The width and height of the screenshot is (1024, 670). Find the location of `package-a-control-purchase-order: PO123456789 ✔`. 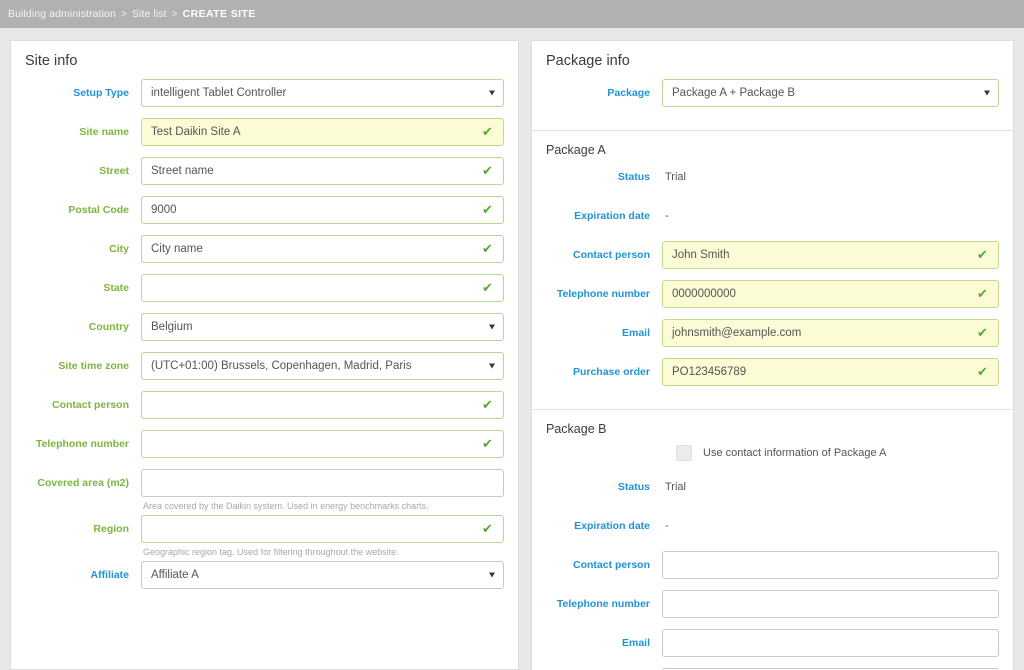

package-a-control-purchase-order: PO123456789 ✔ is located at coordinates (830, 372).